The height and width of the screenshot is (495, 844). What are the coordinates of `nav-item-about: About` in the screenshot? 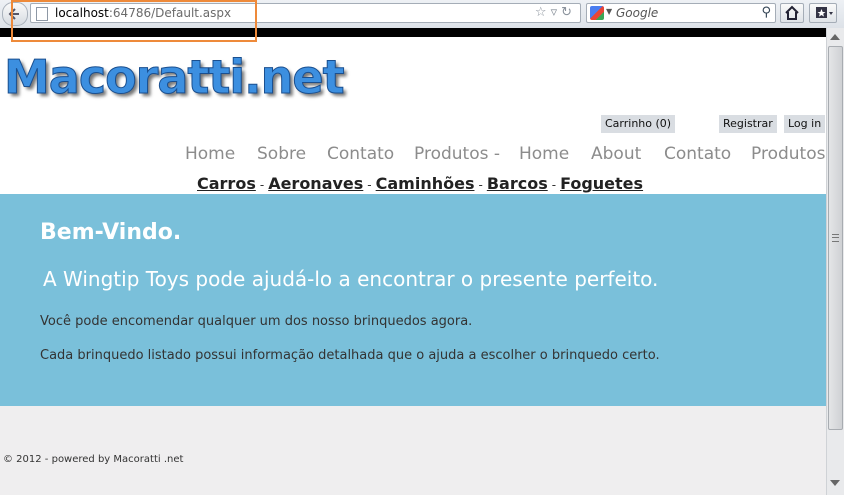 It's located at (616, 154).